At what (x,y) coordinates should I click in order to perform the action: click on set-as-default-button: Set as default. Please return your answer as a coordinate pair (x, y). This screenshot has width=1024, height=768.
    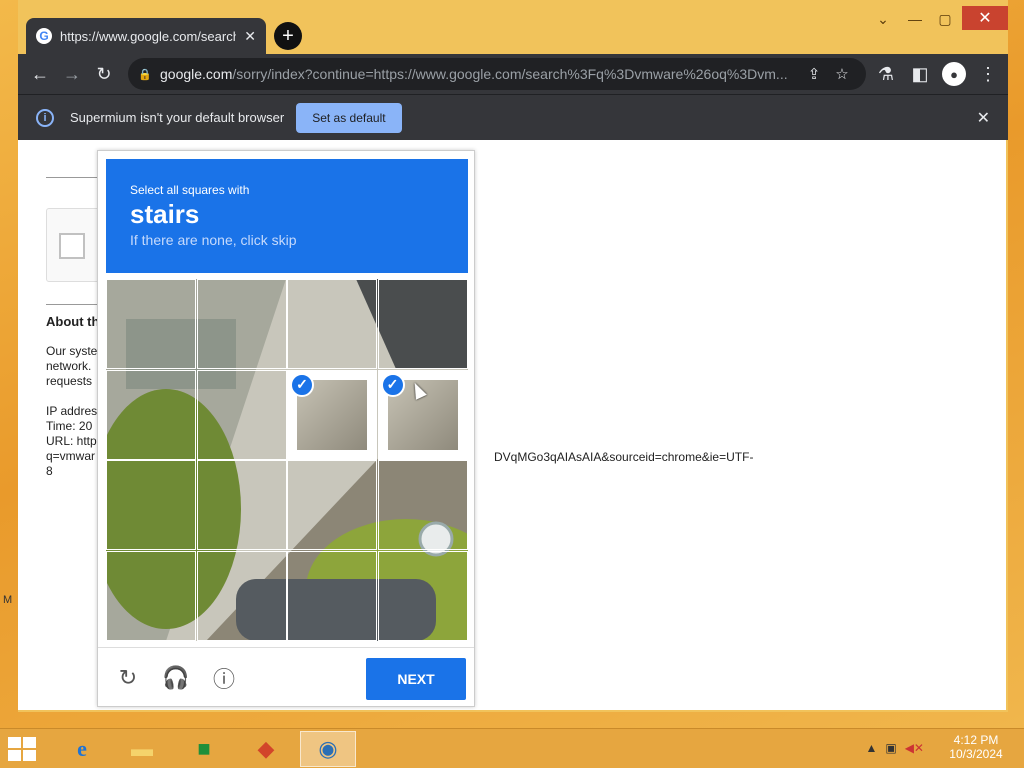
    Looking at the image, I should click on (349, 117).